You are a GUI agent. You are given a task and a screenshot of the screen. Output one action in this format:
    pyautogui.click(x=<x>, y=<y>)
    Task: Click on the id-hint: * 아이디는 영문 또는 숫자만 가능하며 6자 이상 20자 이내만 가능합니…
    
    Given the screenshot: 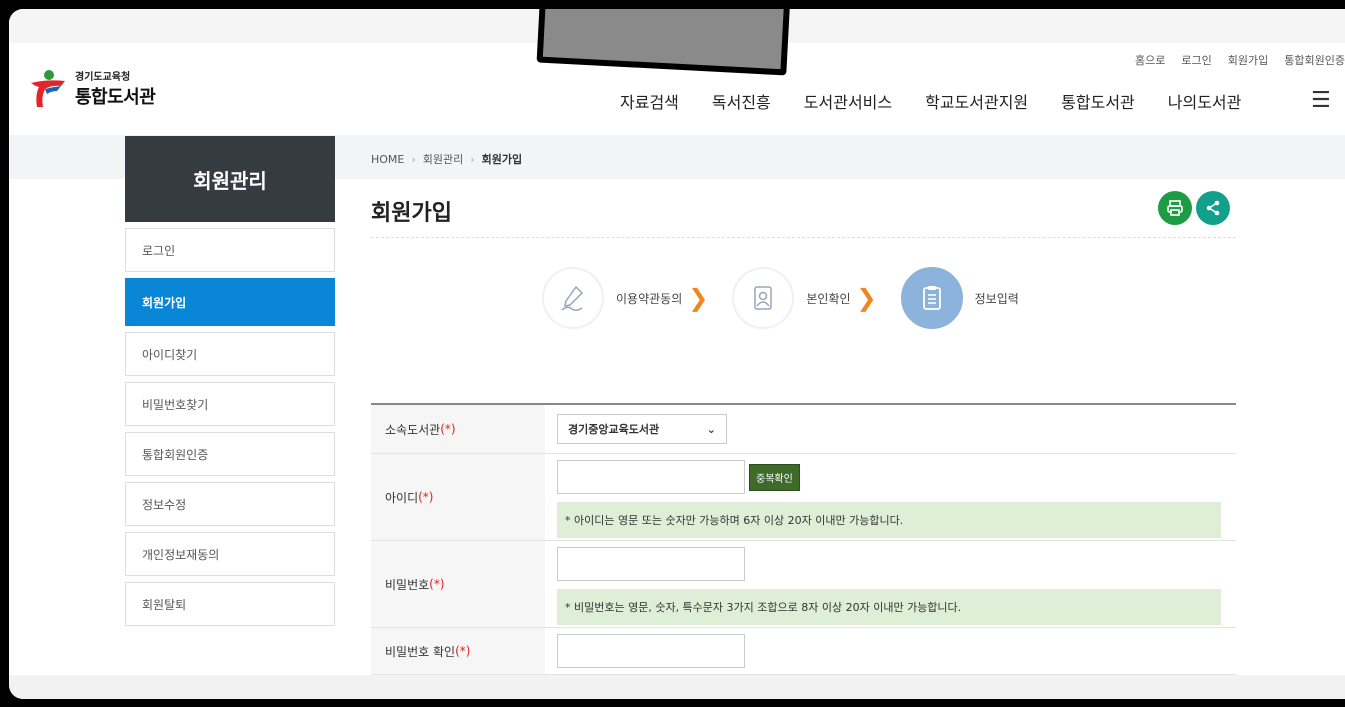 What is the action you would take?
    pyautogui.click(x=889, y=520)
    